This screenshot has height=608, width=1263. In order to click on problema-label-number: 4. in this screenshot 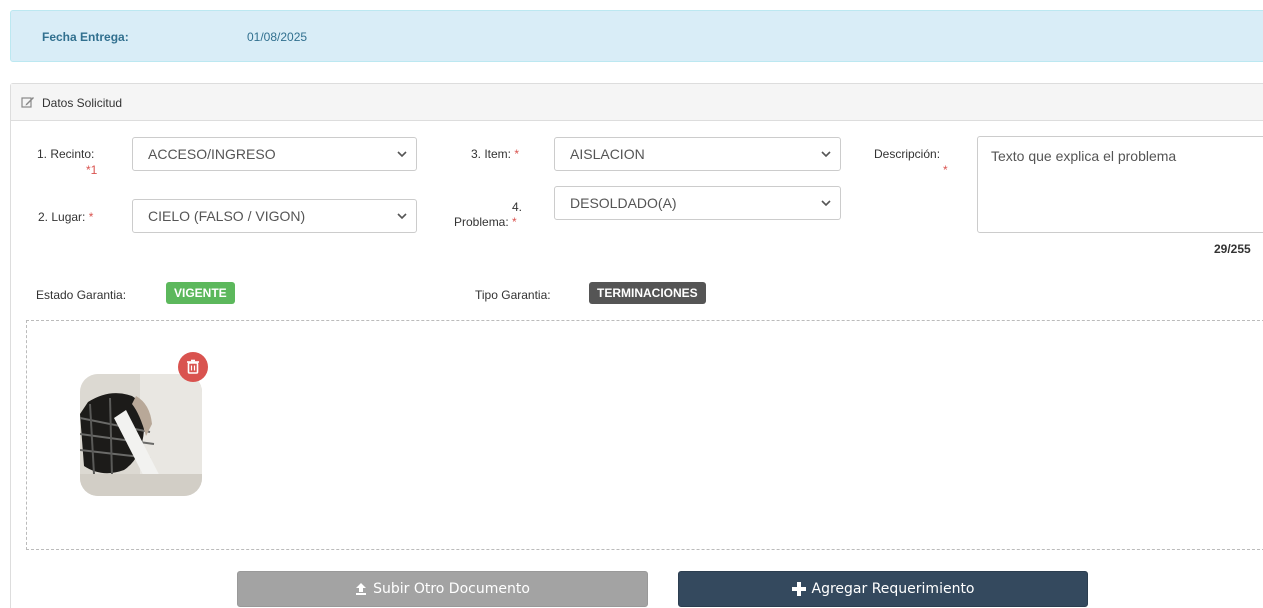, I will do `click(517, 207)`.